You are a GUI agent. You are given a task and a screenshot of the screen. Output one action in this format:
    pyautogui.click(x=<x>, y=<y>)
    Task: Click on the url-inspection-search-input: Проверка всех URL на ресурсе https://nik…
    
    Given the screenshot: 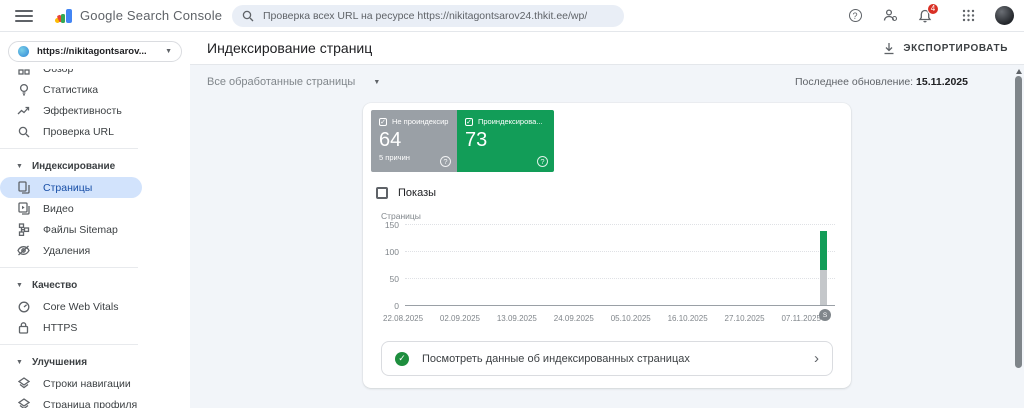 What is the action you would take?
    pyautogui.click(x=428, y=16)
    